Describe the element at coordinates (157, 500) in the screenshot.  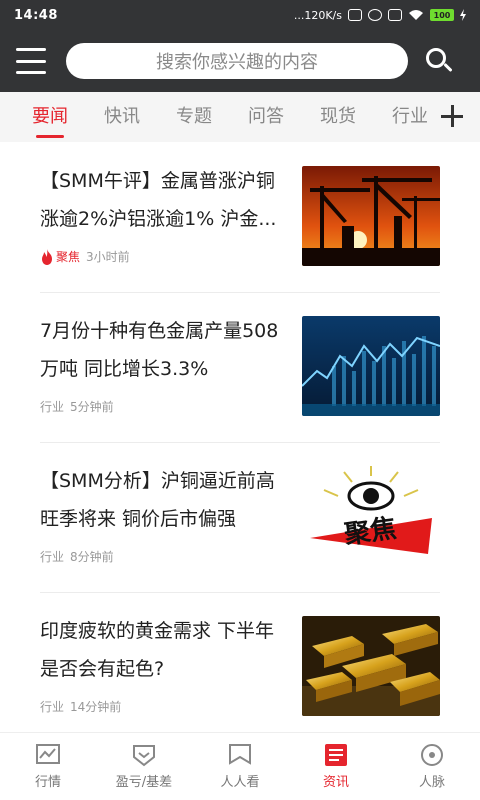
I see `news-title: 【SMM分析】沪铜逼近前高 旺季将来 铜价后市偏强` at that location.